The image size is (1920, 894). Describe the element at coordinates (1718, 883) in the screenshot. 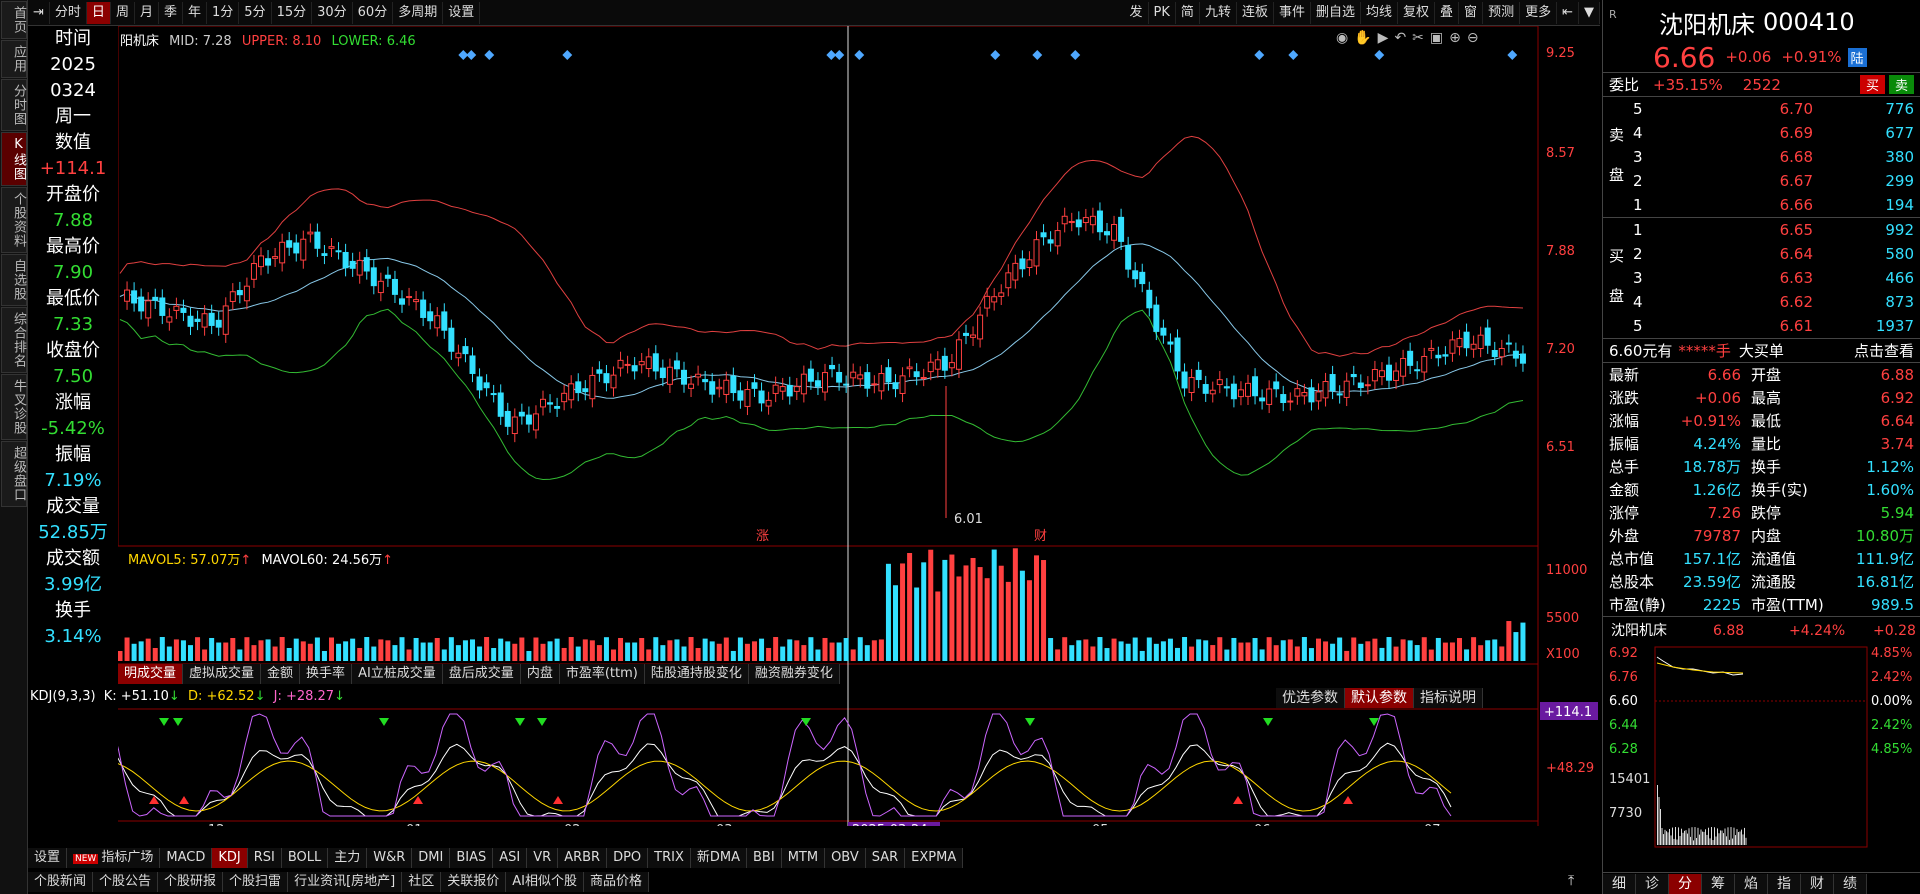

I see `quote-tab-3: 筹` at that location.